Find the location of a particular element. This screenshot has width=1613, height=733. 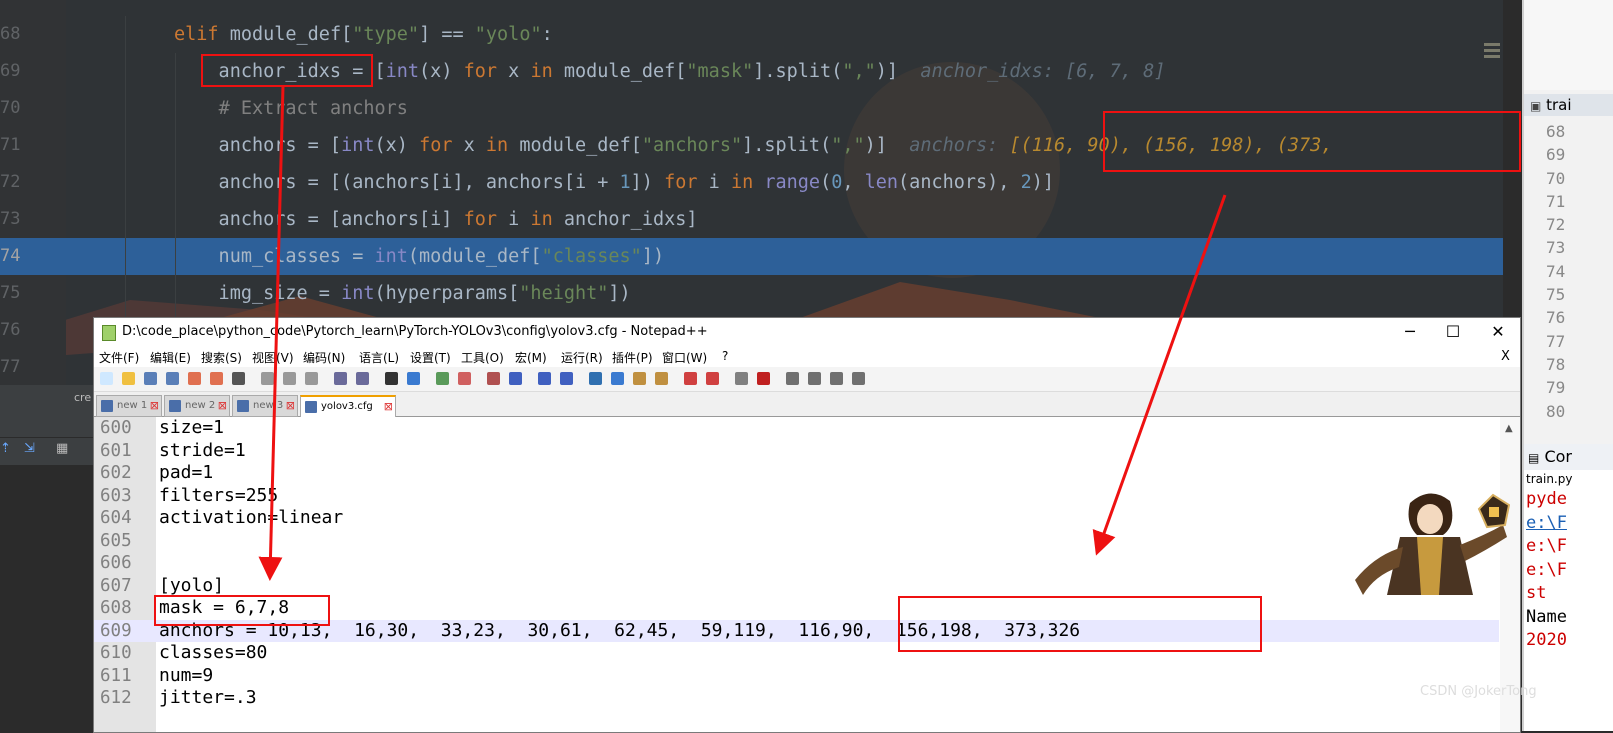

step-over-icon: ⇲ is located at coordinates (29, 448).